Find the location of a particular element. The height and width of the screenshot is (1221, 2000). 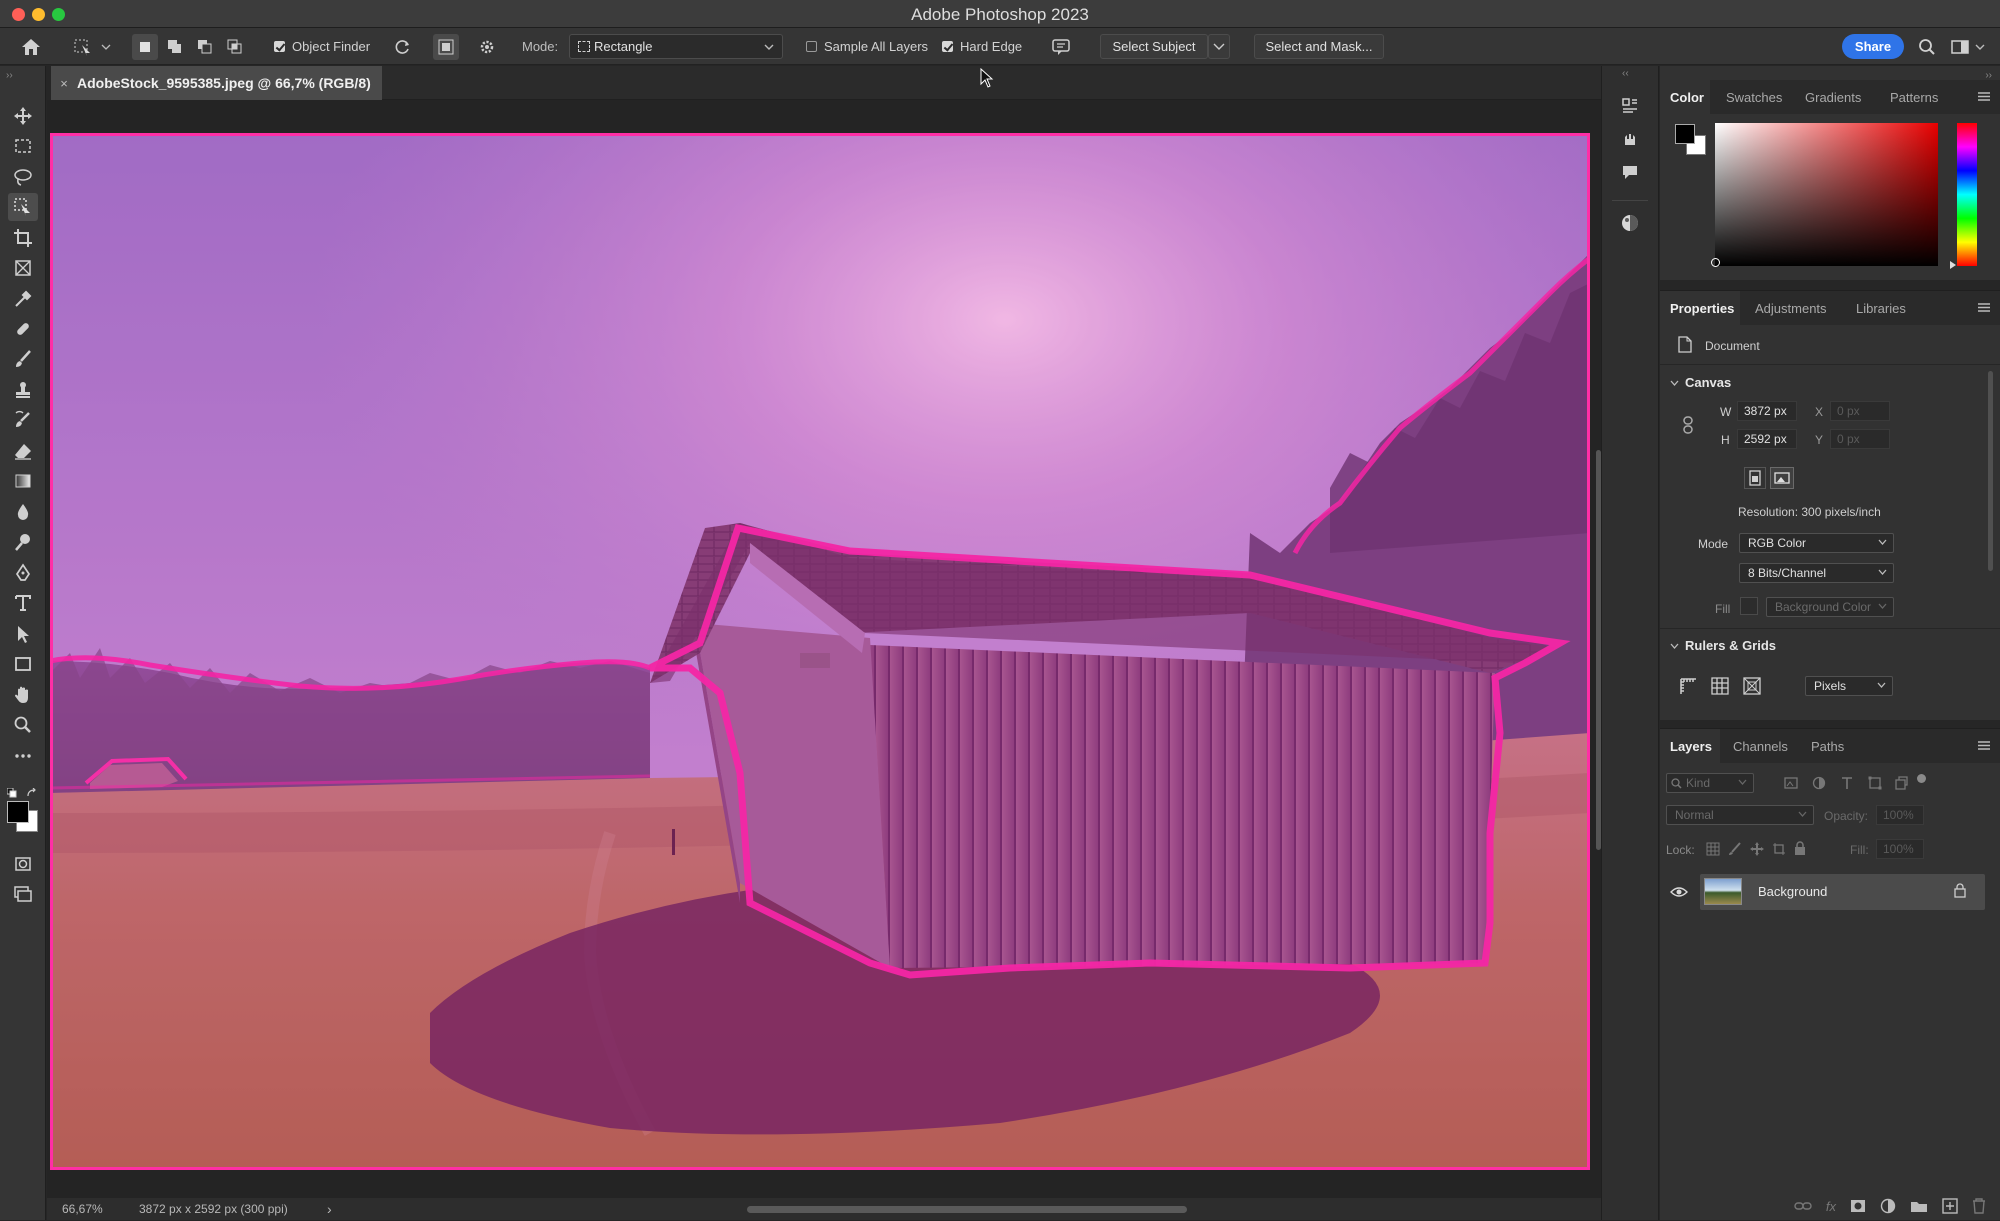

zoom-tool-icon is located at coordinates (23, 725).